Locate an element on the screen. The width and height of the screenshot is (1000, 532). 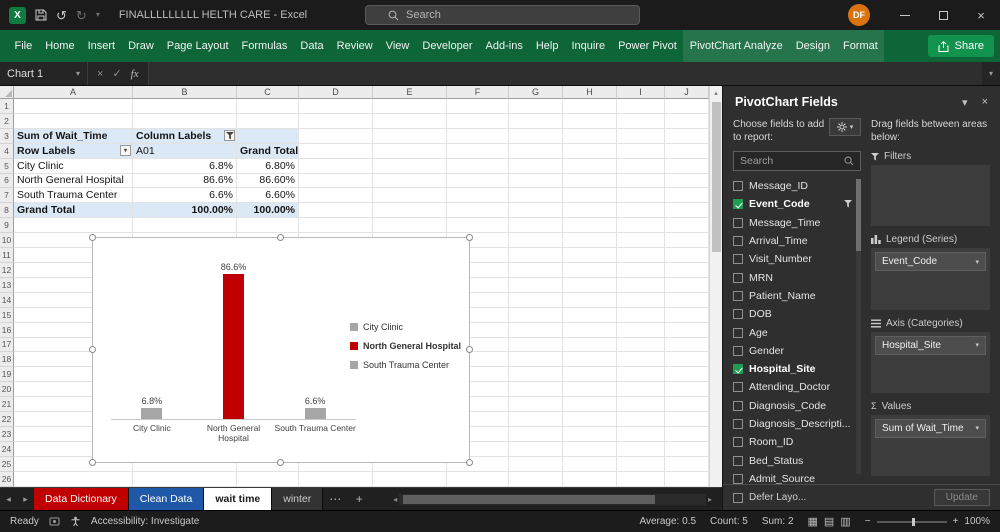
cell-g13 is located at coordinates (536, 285).